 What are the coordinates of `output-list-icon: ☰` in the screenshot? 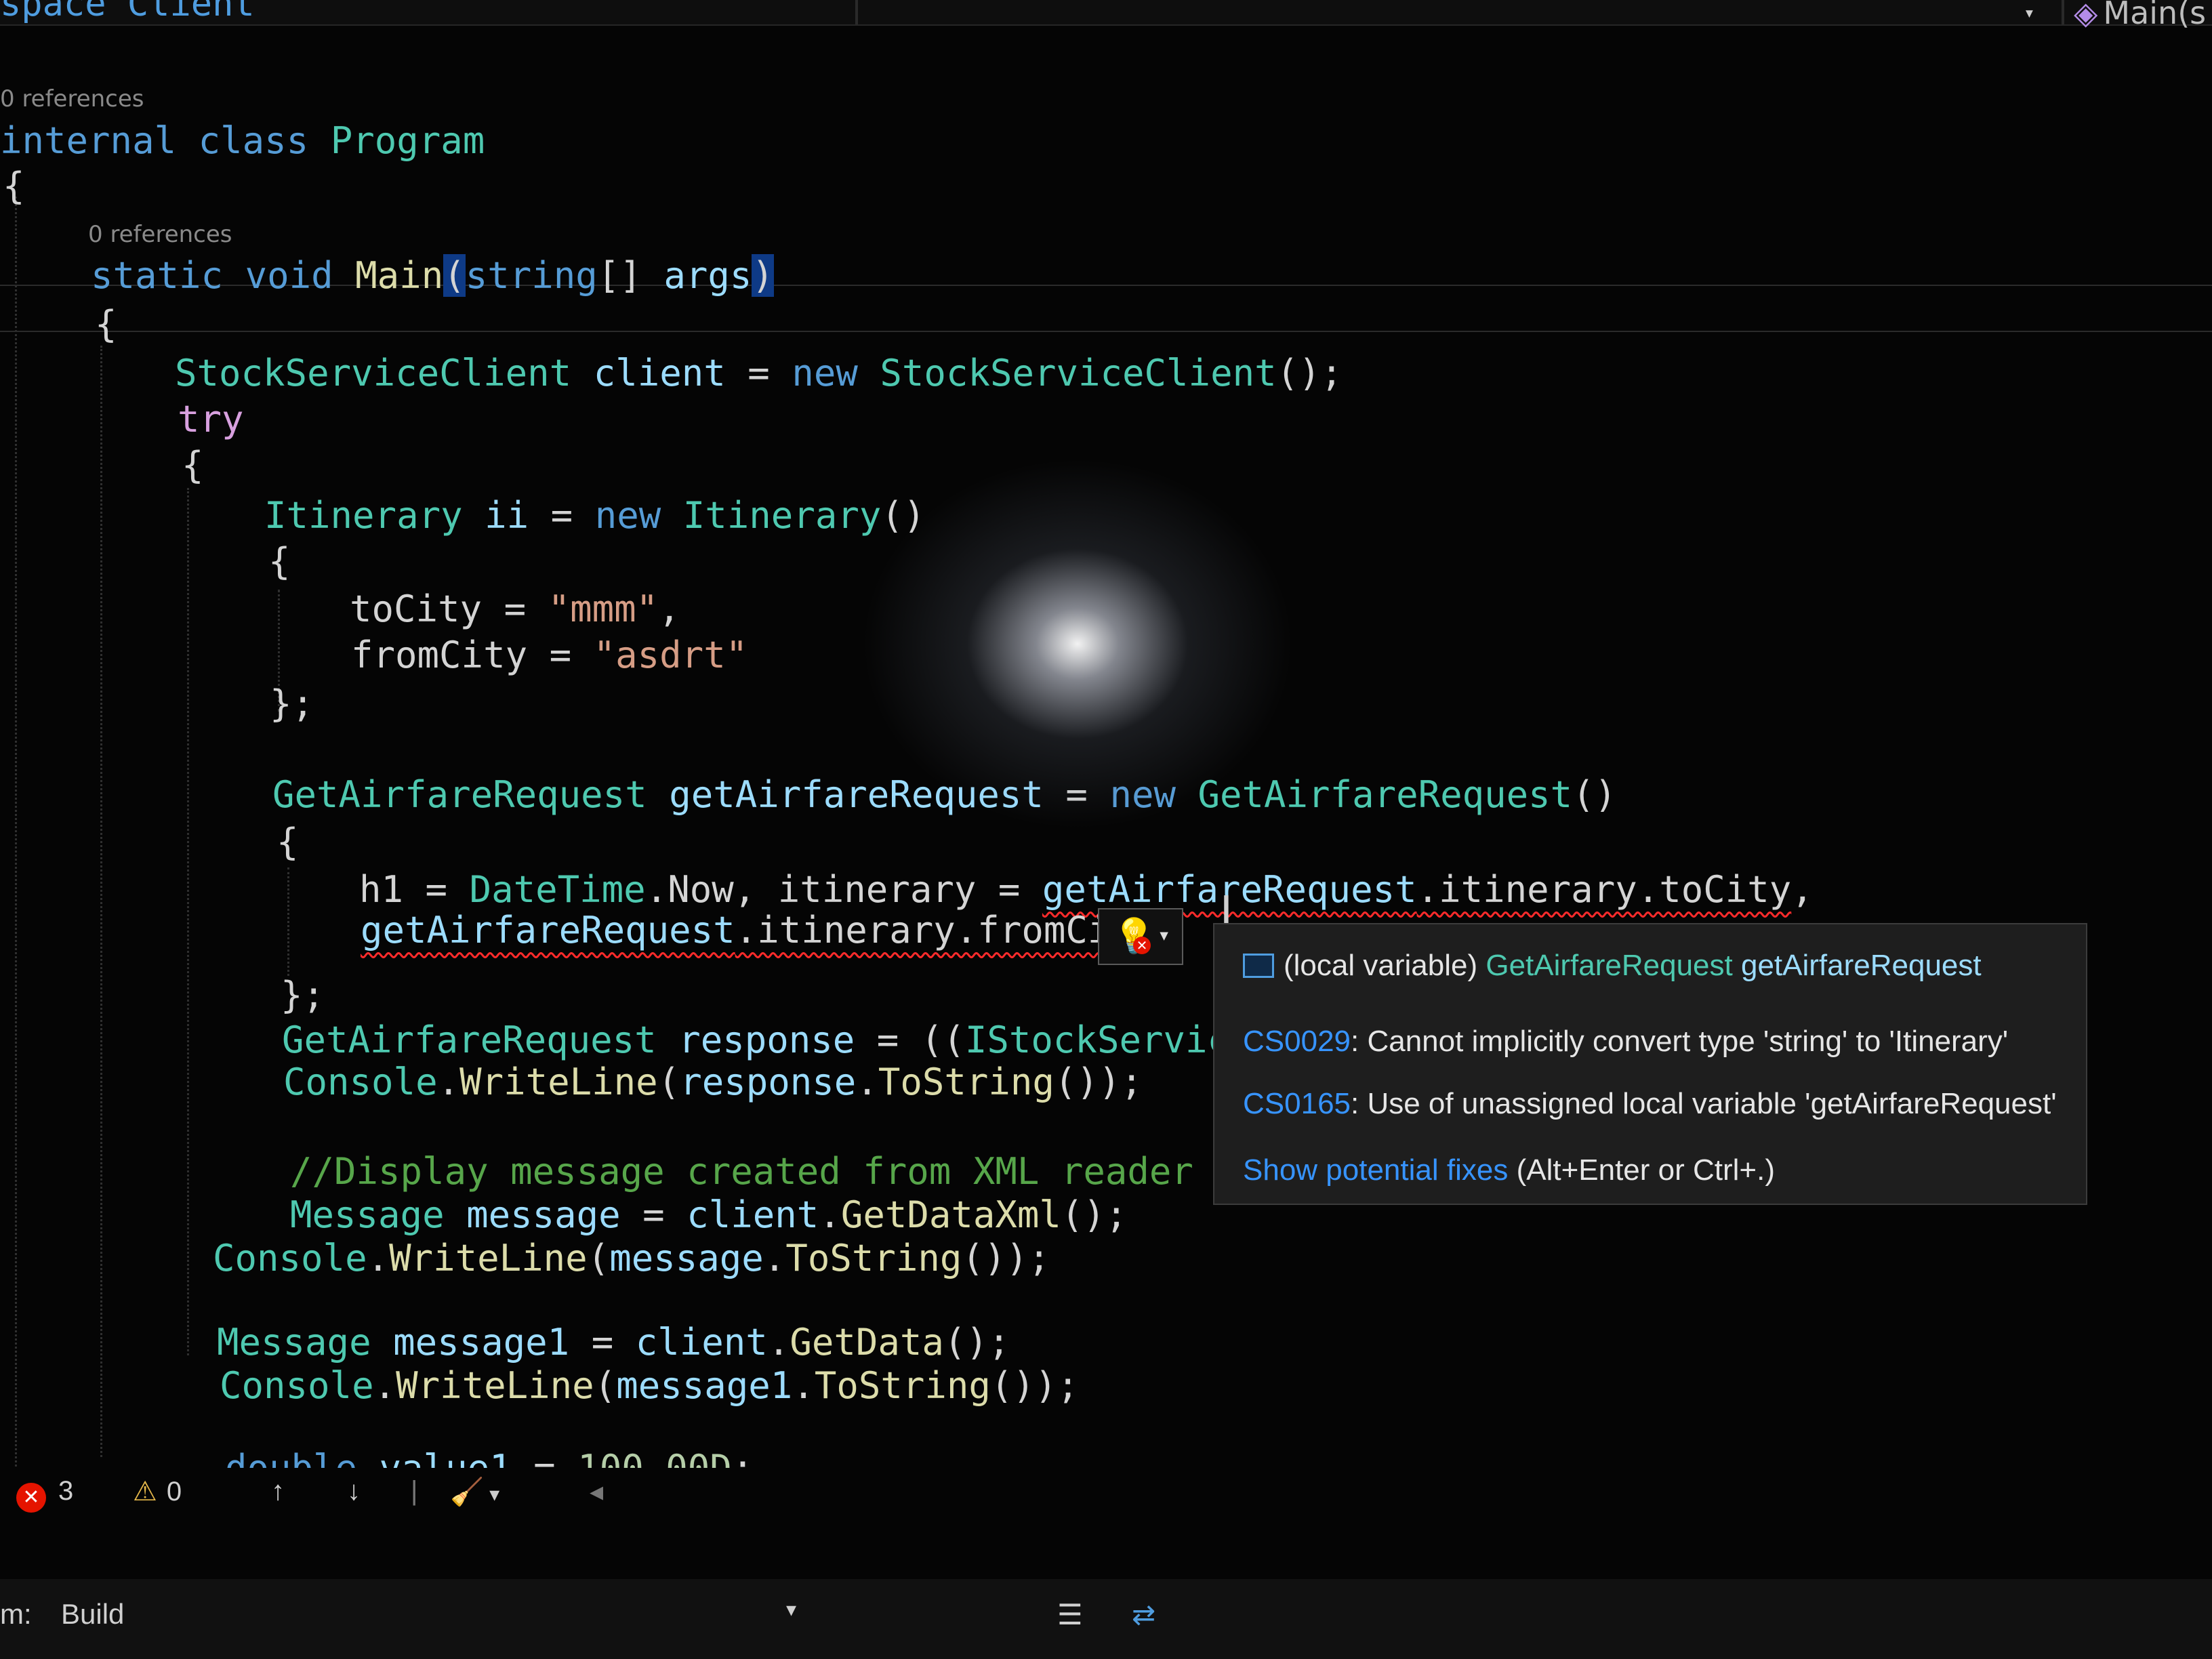 It's located at (1070, 1614).